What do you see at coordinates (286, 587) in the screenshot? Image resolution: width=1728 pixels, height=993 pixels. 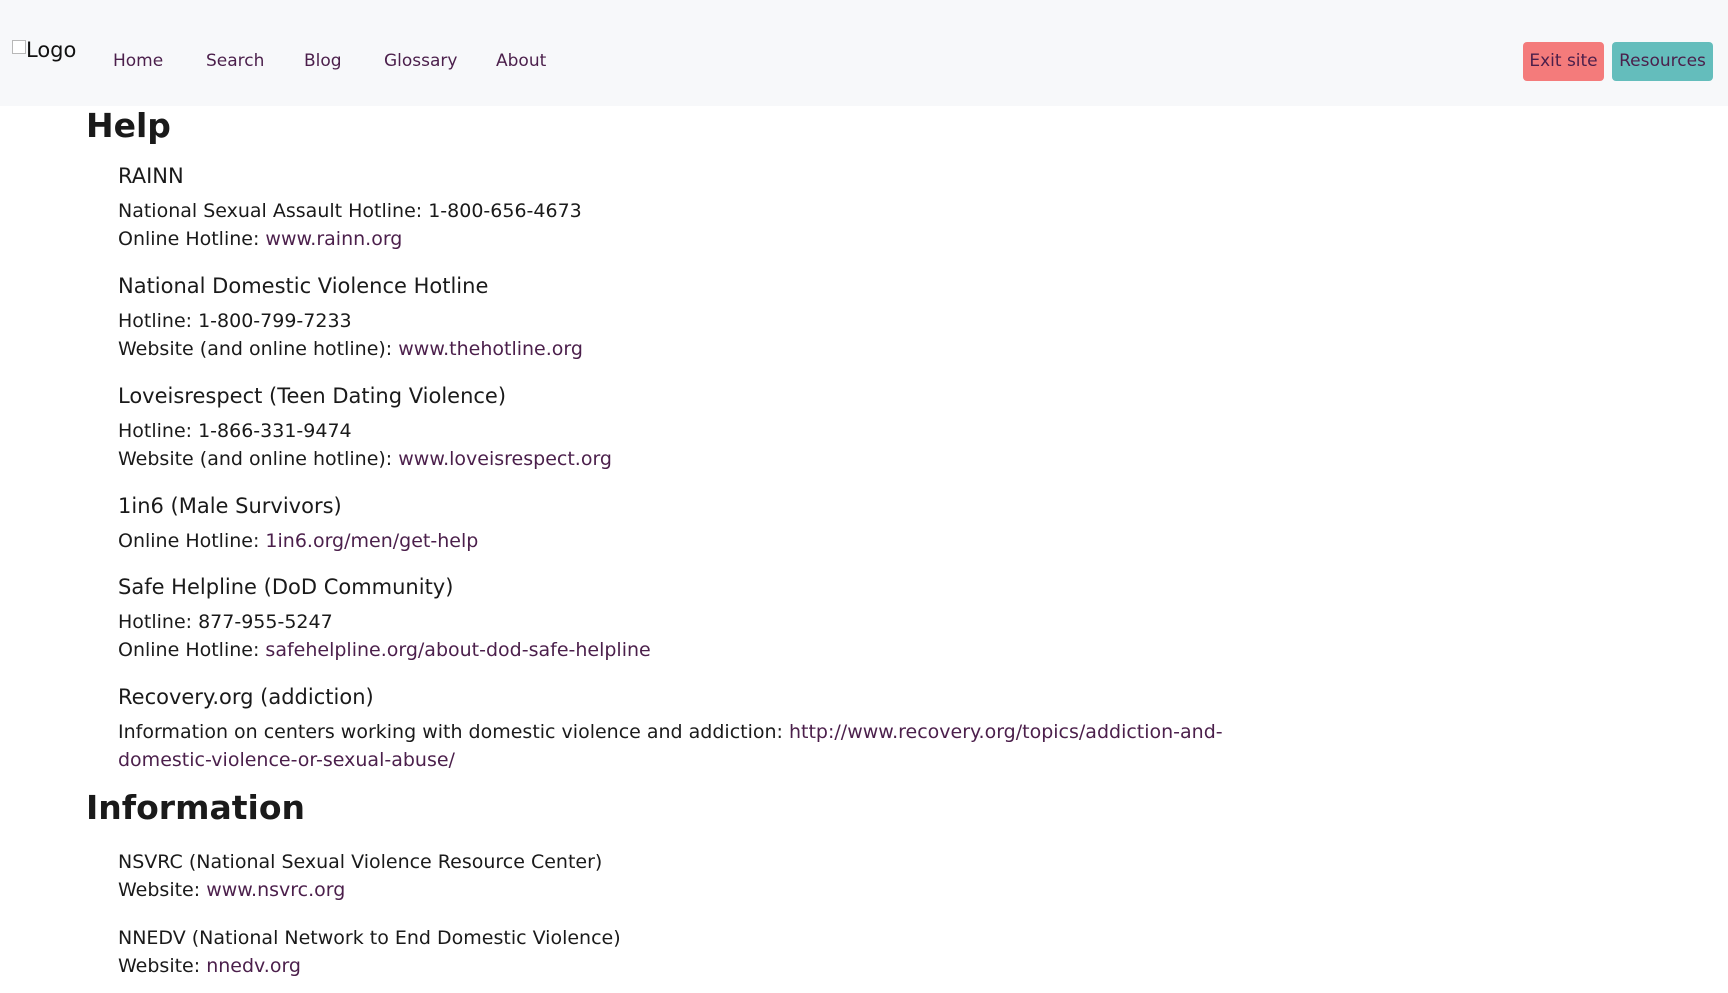 I see `org-name-safe-helpline: Safe Helpline (DoD Community)` at bounding box center [286, 587].